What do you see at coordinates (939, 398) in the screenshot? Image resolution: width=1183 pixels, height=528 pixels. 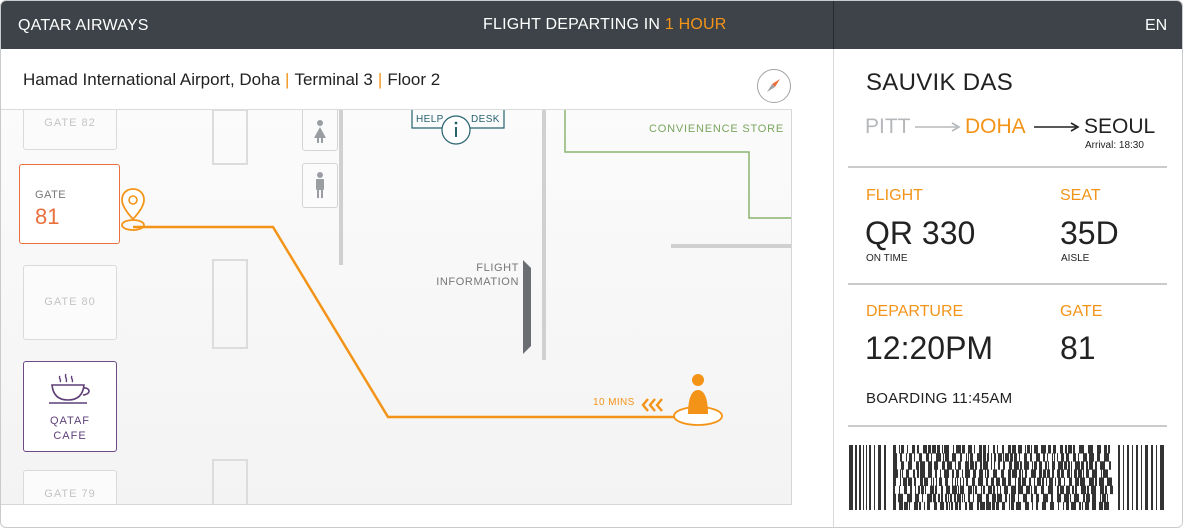 I see `boarding-time: BOARDING 11:45AM` at bounding box center [939, 398].